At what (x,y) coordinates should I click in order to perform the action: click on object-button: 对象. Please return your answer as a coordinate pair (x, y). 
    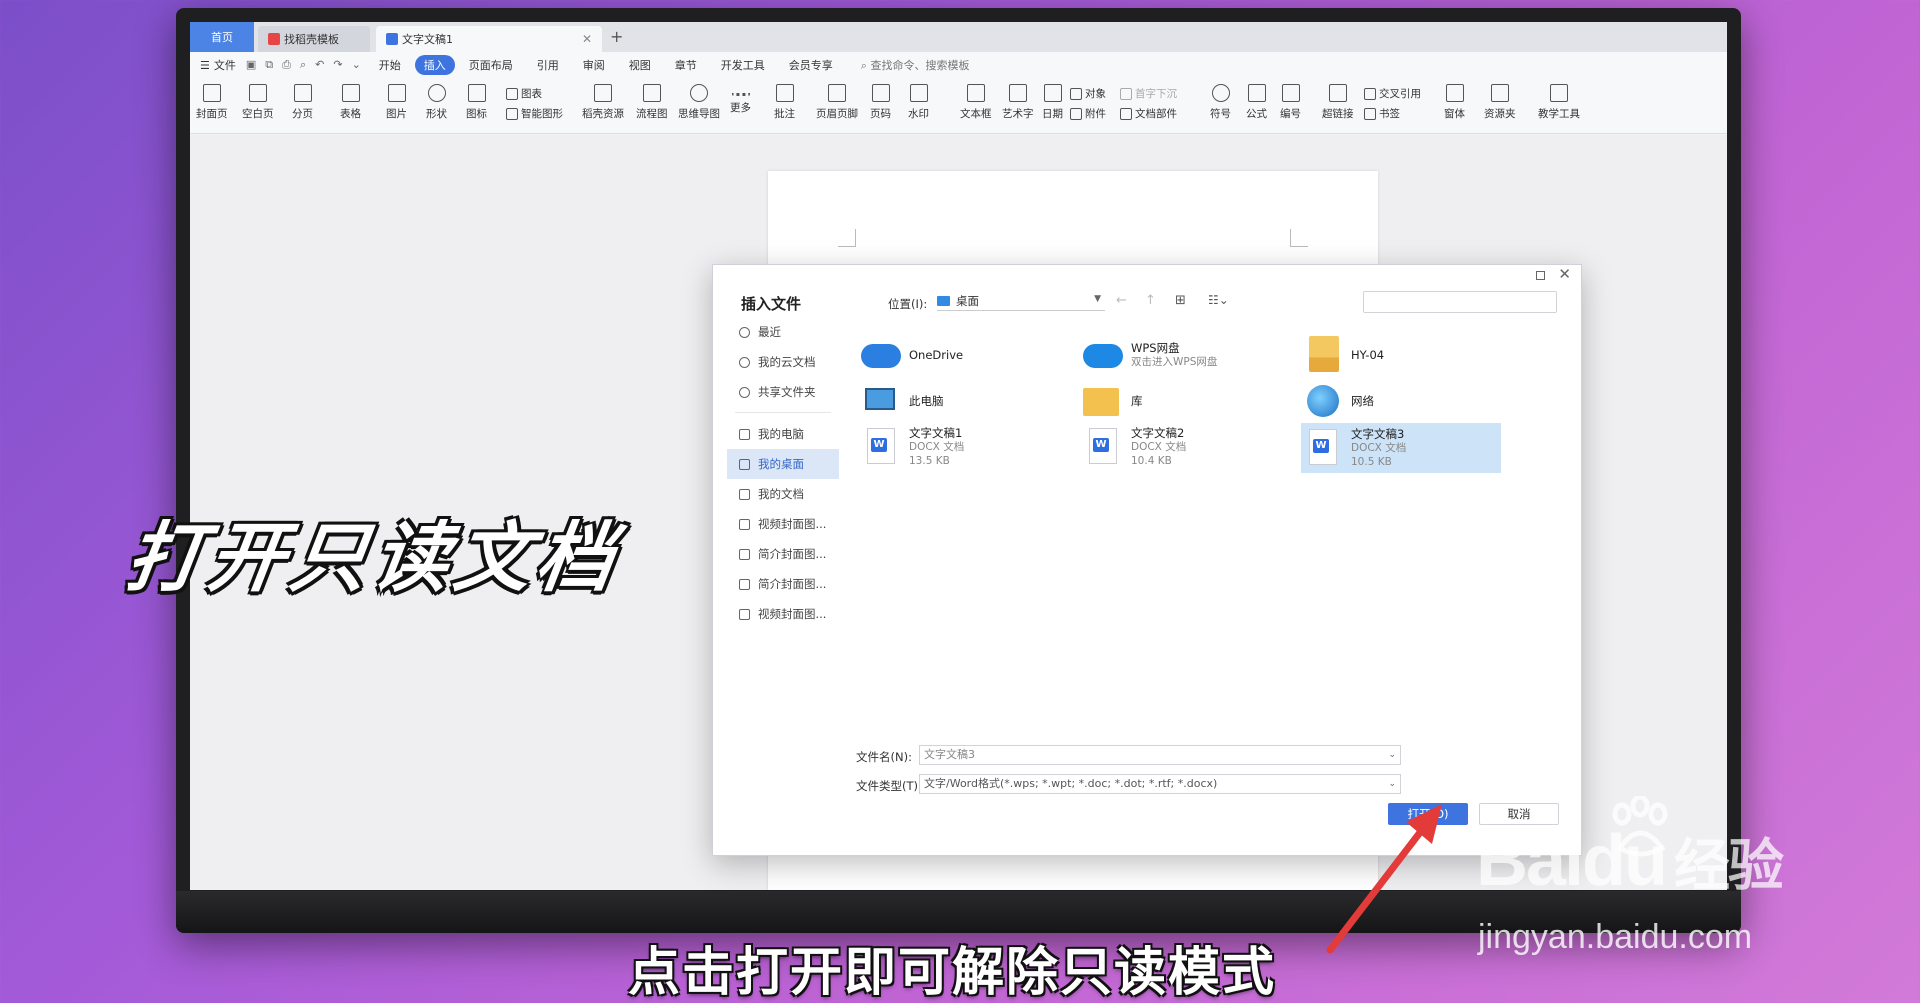
    Looking at the image, I should click on (1088, 93).